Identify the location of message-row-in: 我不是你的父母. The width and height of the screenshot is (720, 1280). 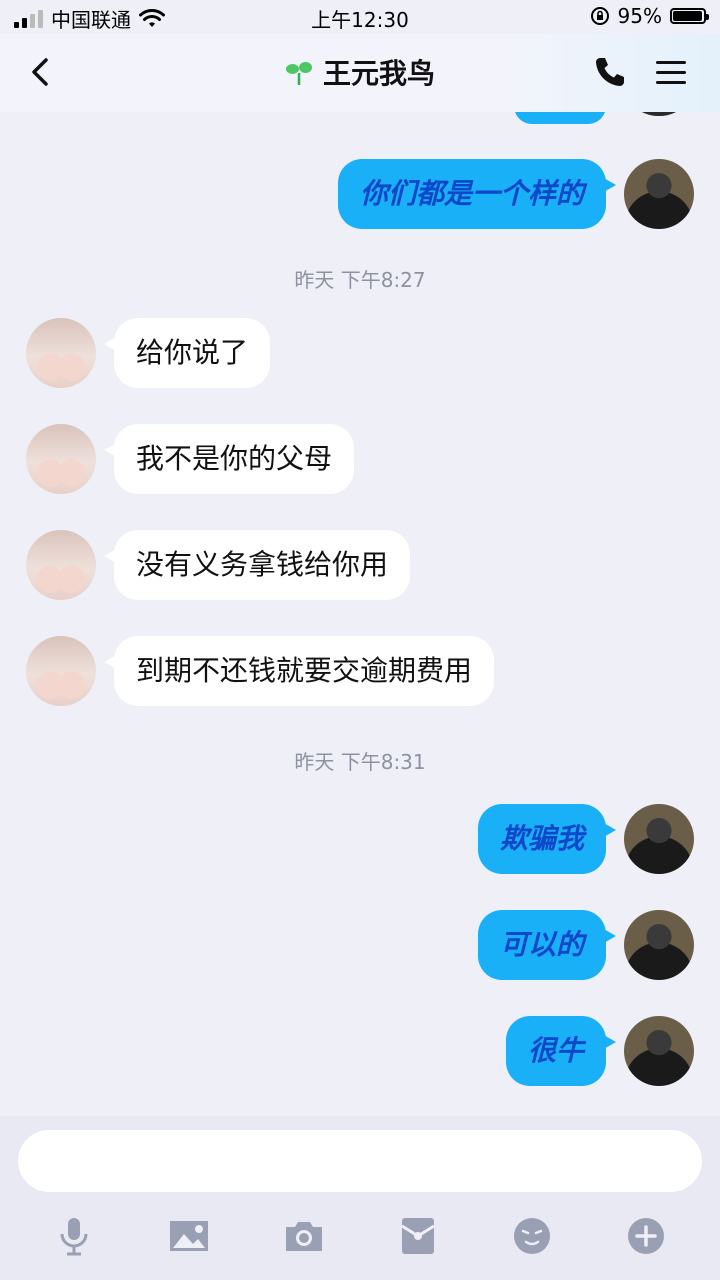
(190, 459).